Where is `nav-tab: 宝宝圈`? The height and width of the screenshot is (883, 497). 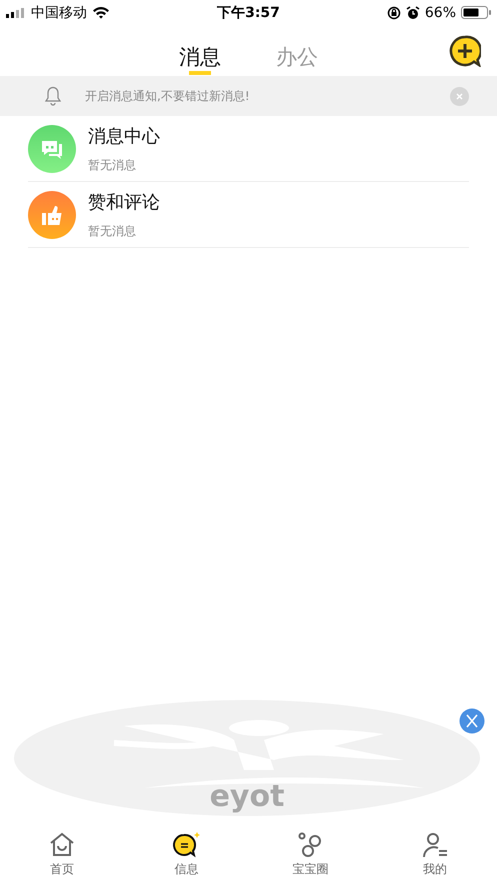
nav-tab: 宝宝圈 is located at coordinates (310, 854).